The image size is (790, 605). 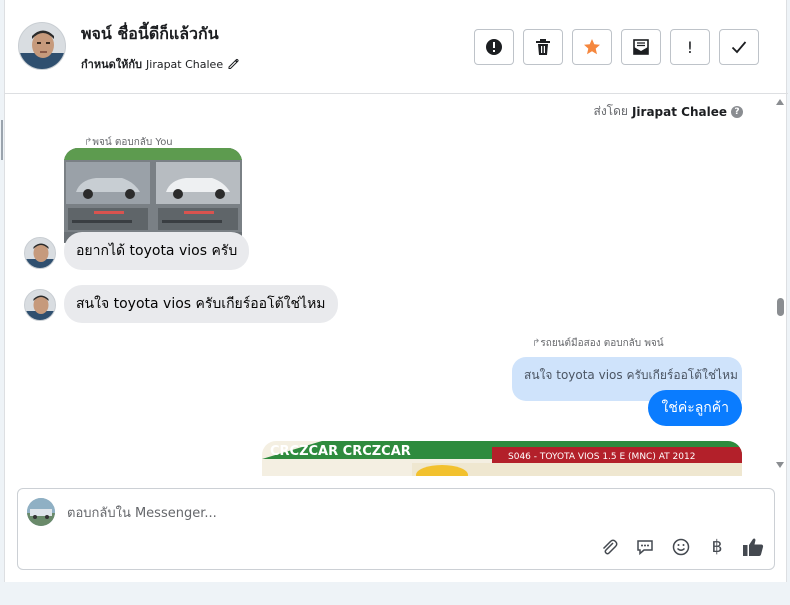 What do you see at coordinates (396, 529) in the screenshot?
I see `reply-composer: ฿` at bounding box center [396, 529].